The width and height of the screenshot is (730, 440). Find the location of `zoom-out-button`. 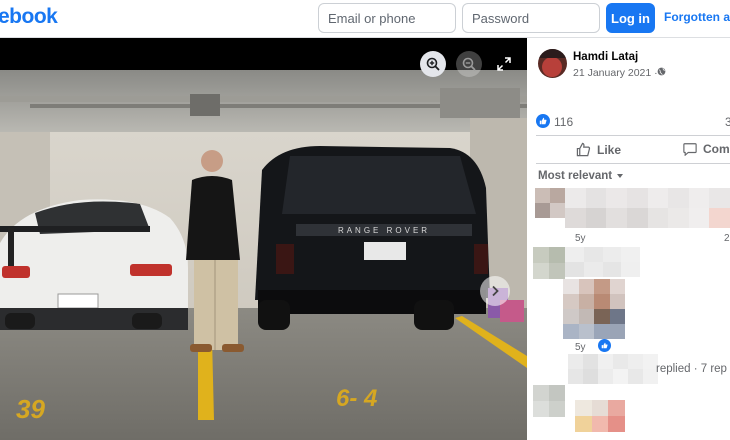

zoom-out-button is located at coordinates (469, 64).